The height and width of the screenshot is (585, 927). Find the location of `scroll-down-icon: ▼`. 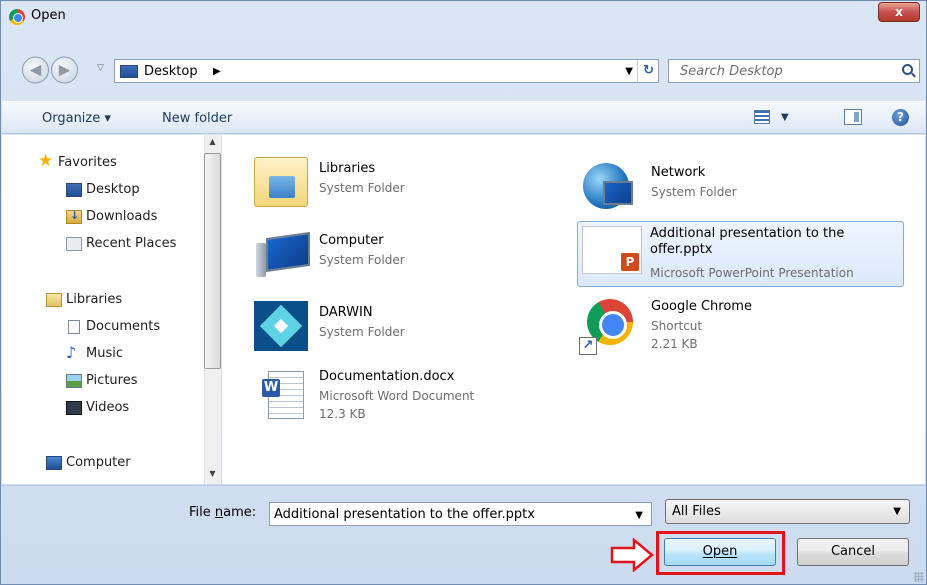

scroll-down-icon: ▼ is located at coordinates (212, 476).